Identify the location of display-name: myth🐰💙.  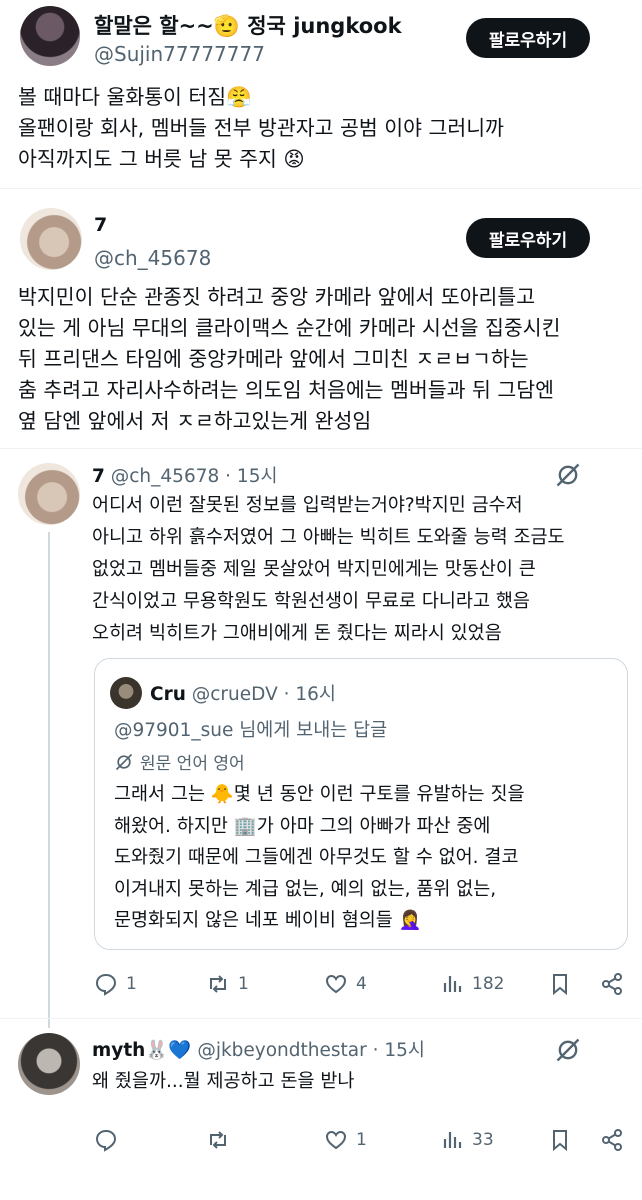
(141, 1050).